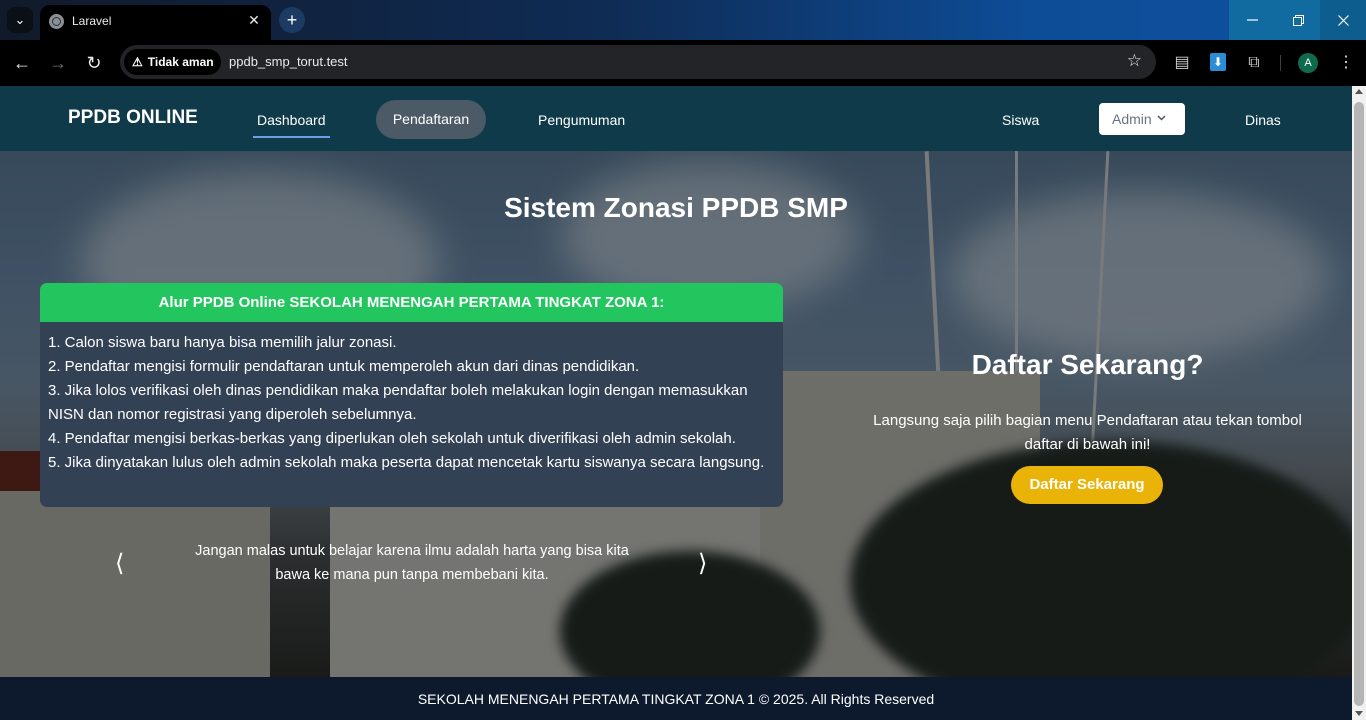 Image resolution: width=1366 pixels, height=720 pixels. I want to click on forward-icon: →, so click(58, 63).